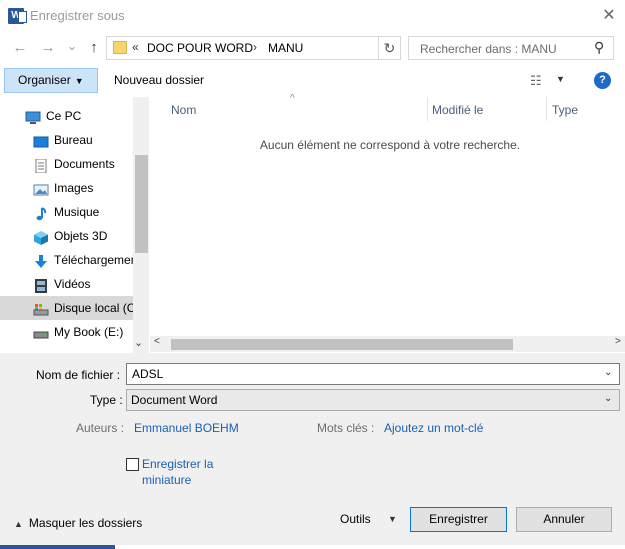 This screenshot has height=549, width=625. I want to click on videos-icon, so click(40, 285).